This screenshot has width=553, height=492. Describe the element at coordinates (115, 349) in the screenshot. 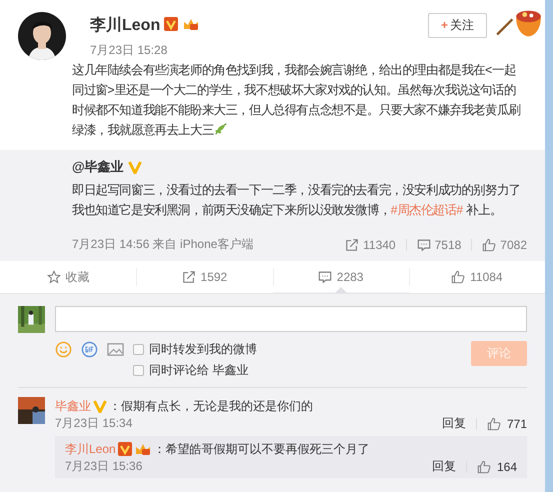

I see `image-icon` at that location.